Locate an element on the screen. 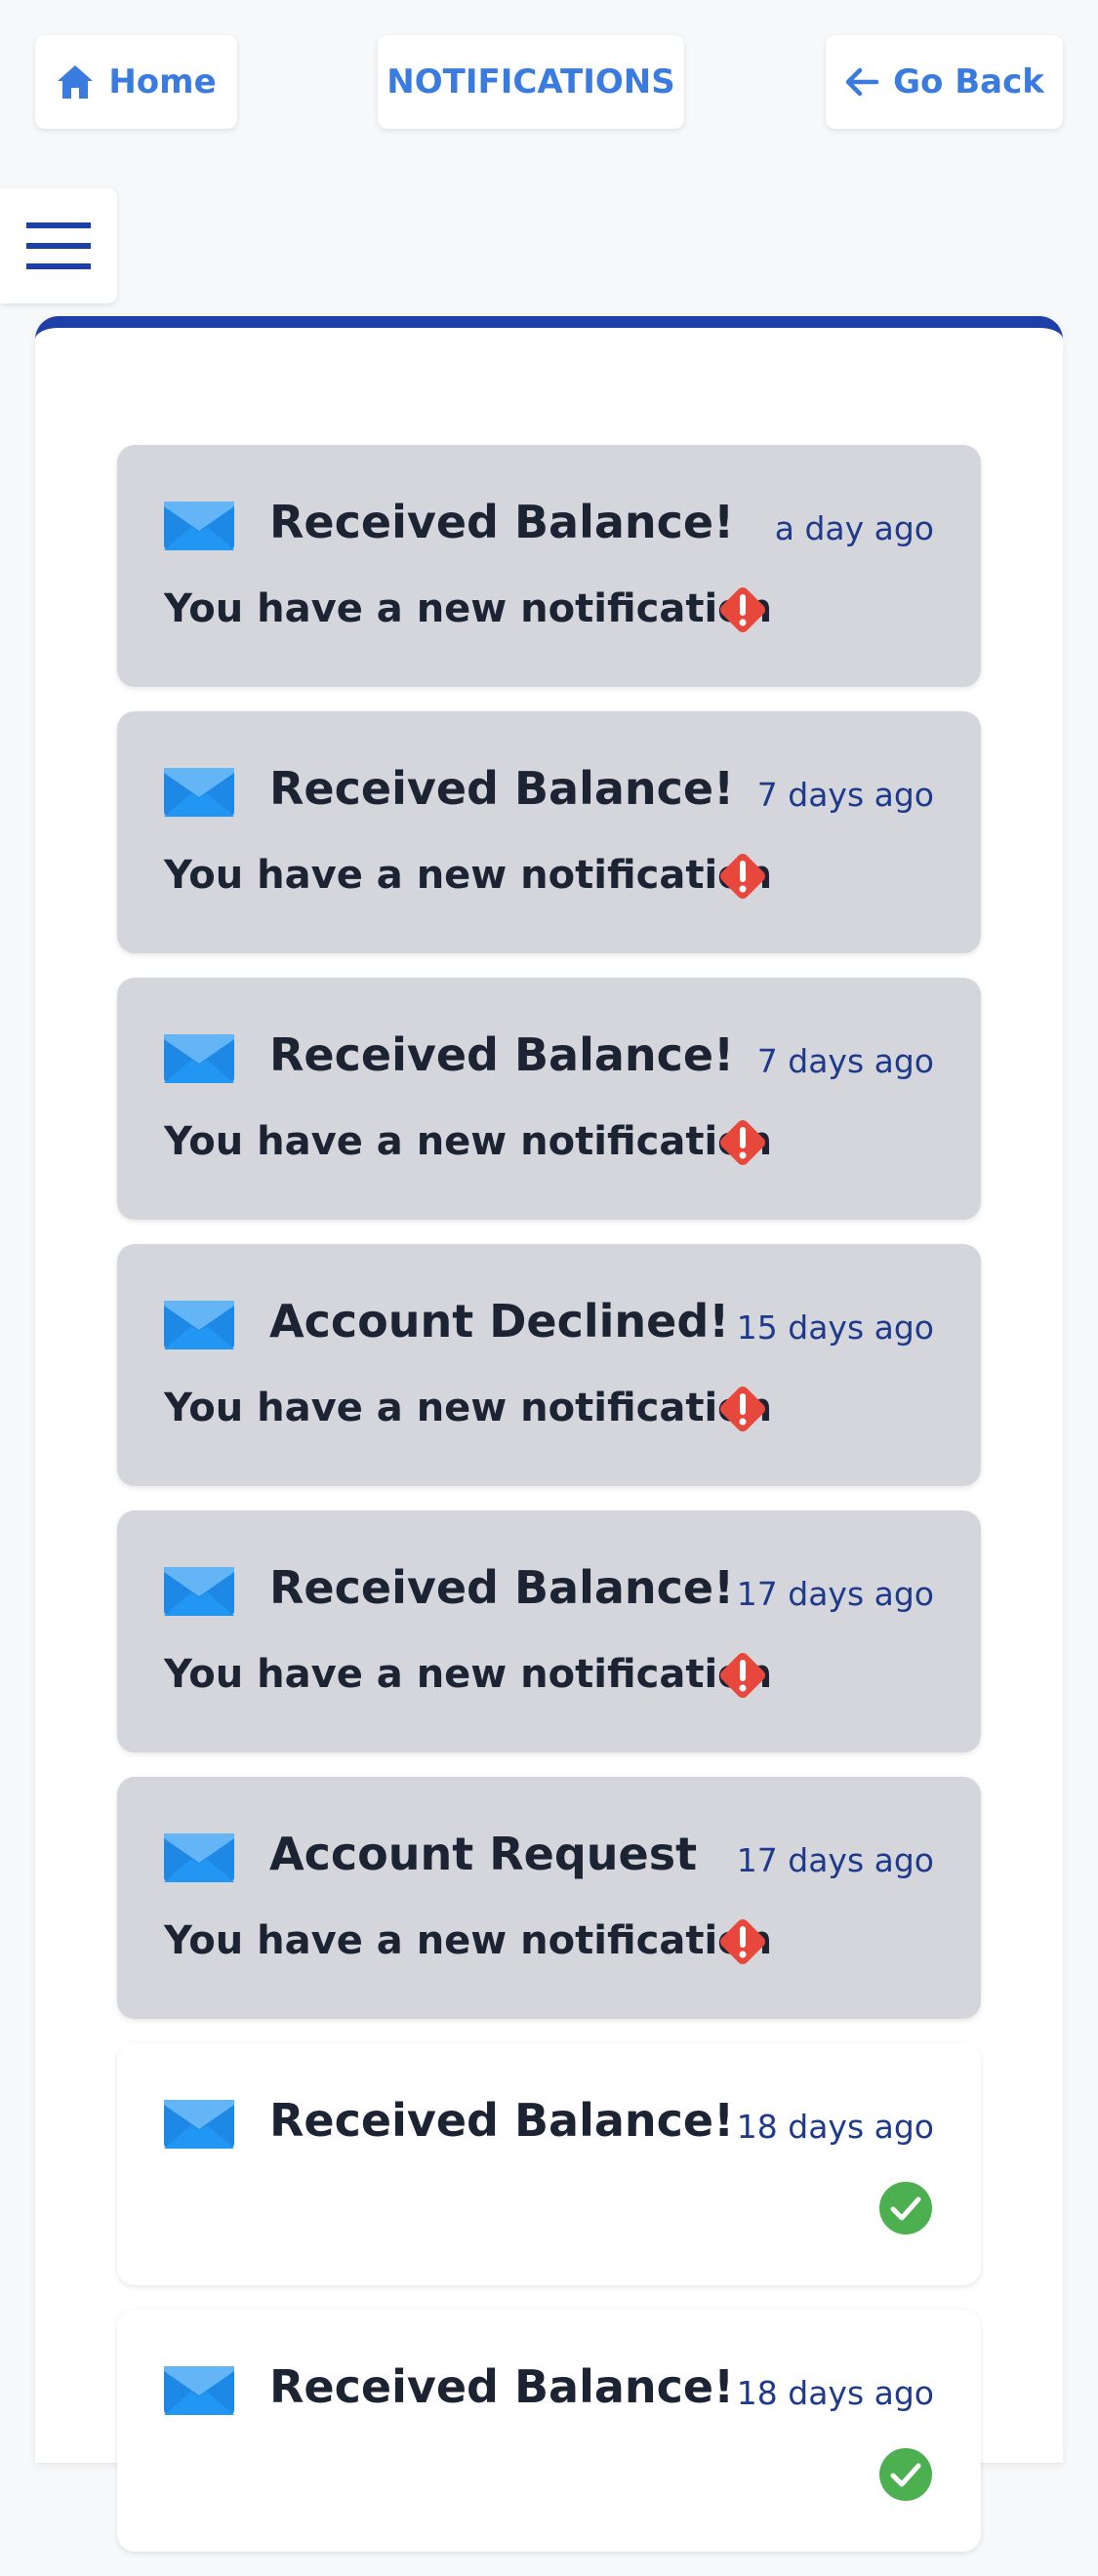 This screenshot has width=1098, height=2576. menu-toggle-button is located at coordinates (58, 245).